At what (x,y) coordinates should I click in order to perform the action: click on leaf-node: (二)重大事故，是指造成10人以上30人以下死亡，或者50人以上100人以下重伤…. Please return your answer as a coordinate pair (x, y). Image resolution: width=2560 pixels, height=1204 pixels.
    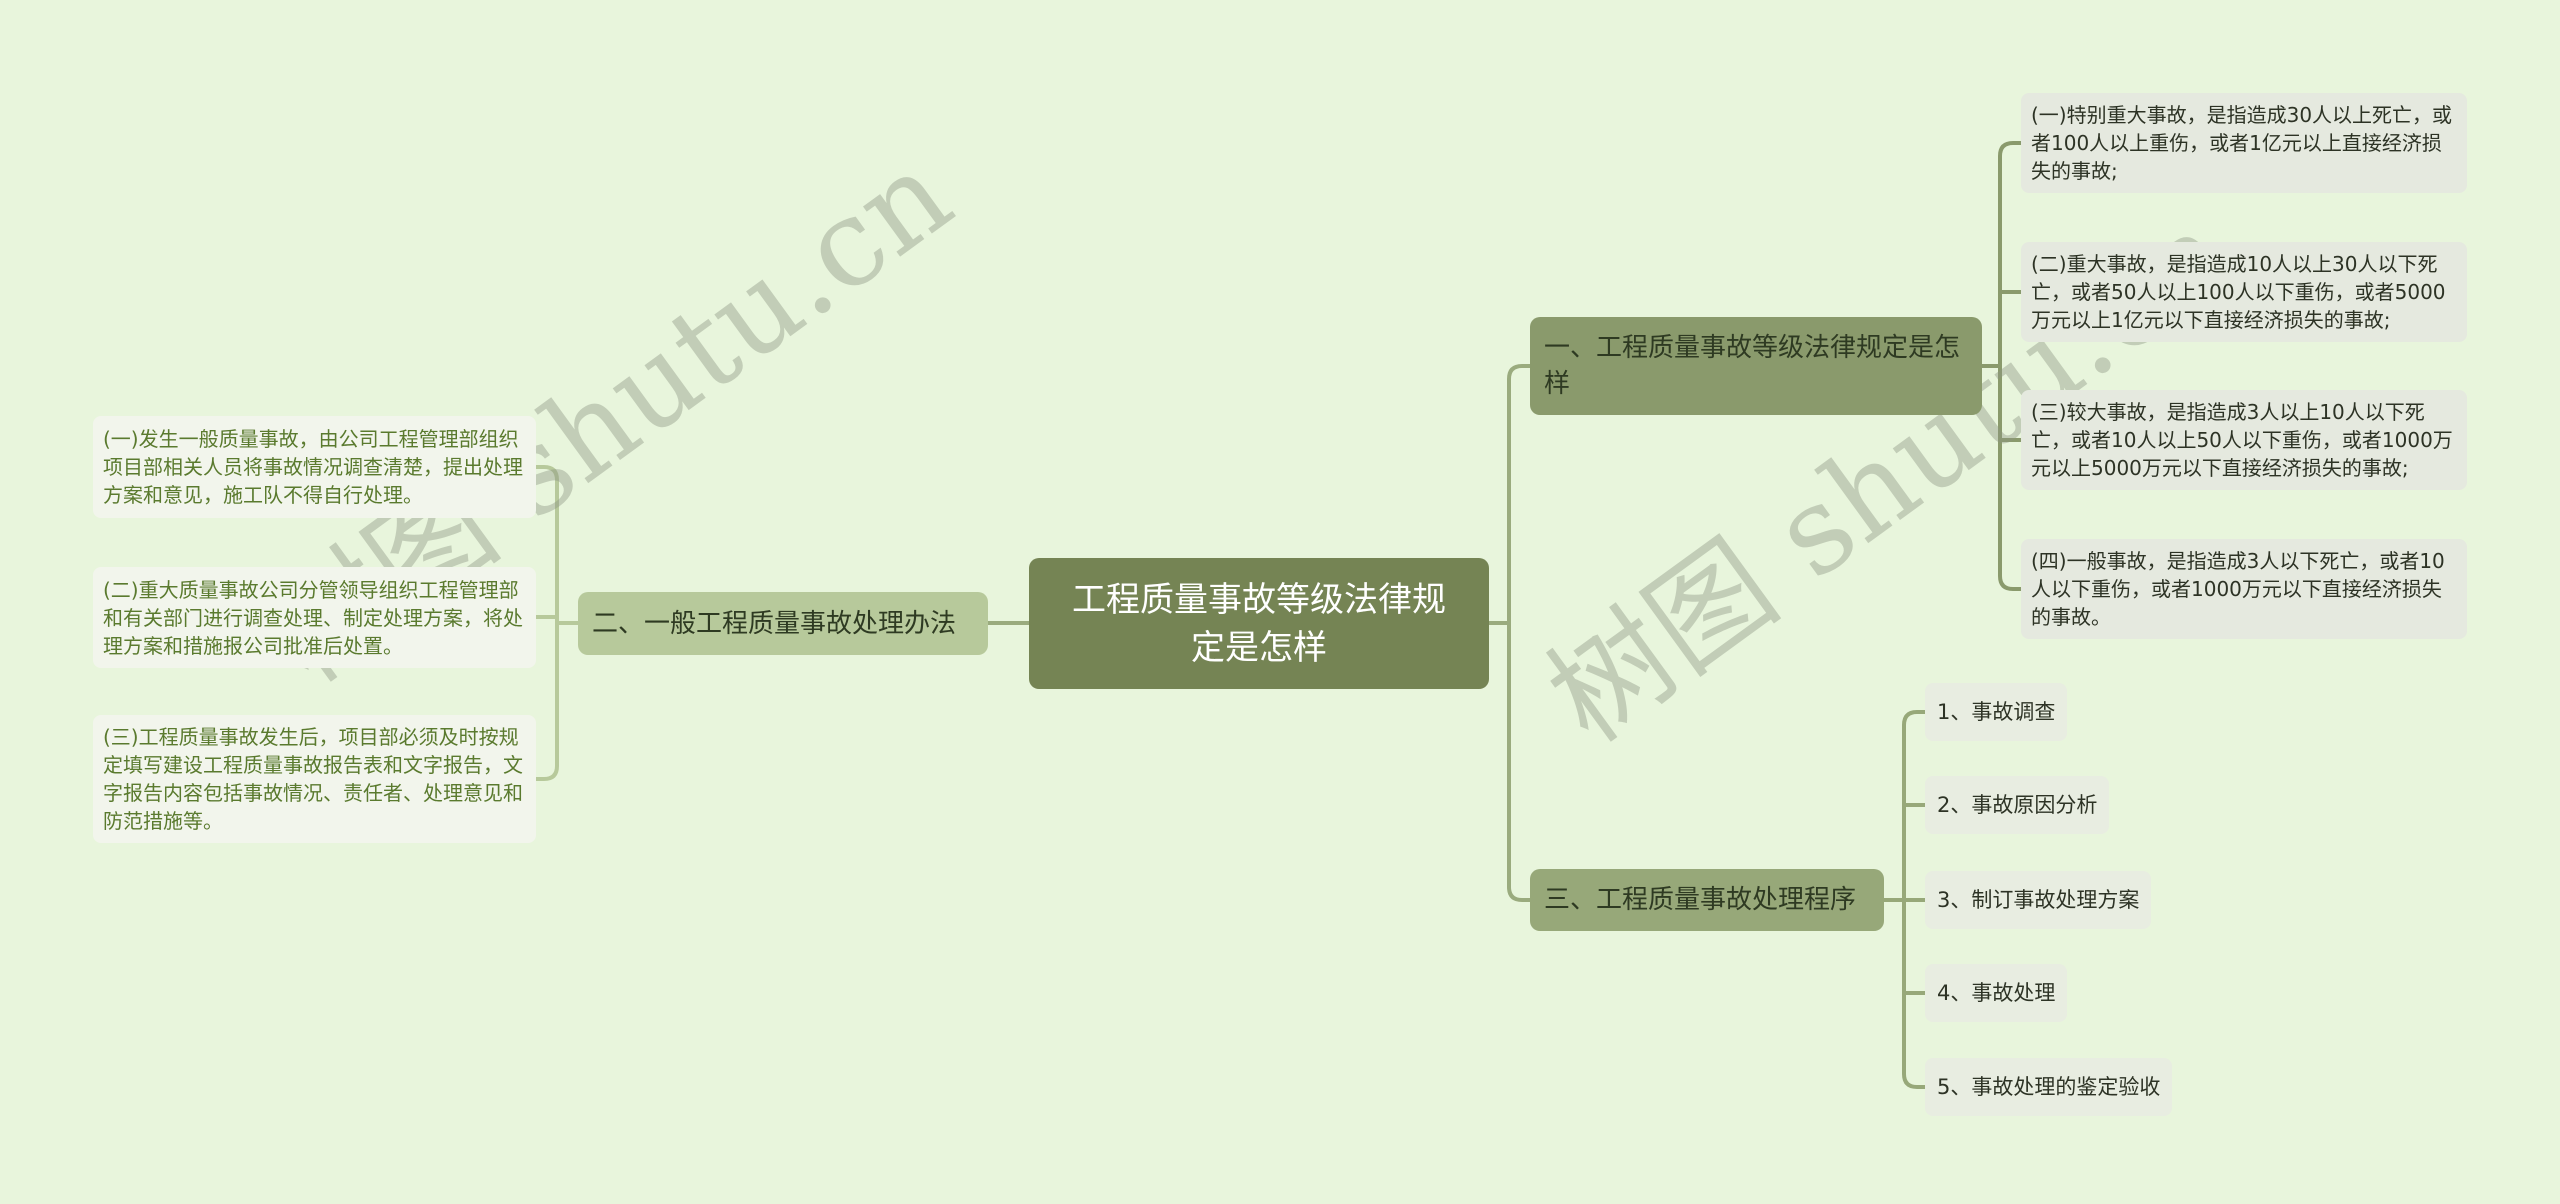
    Looking at the image, I should click on (2244, 292).